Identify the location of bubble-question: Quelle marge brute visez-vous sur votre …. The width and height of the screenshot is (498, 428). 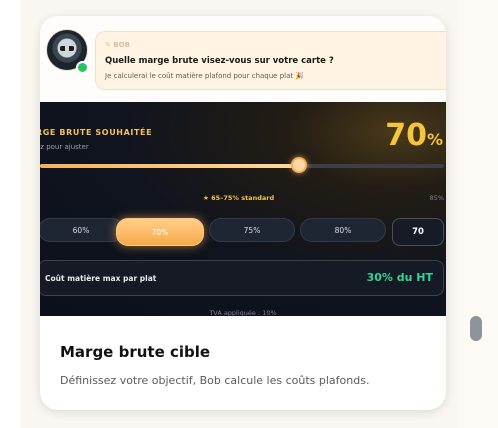
(219, 61).